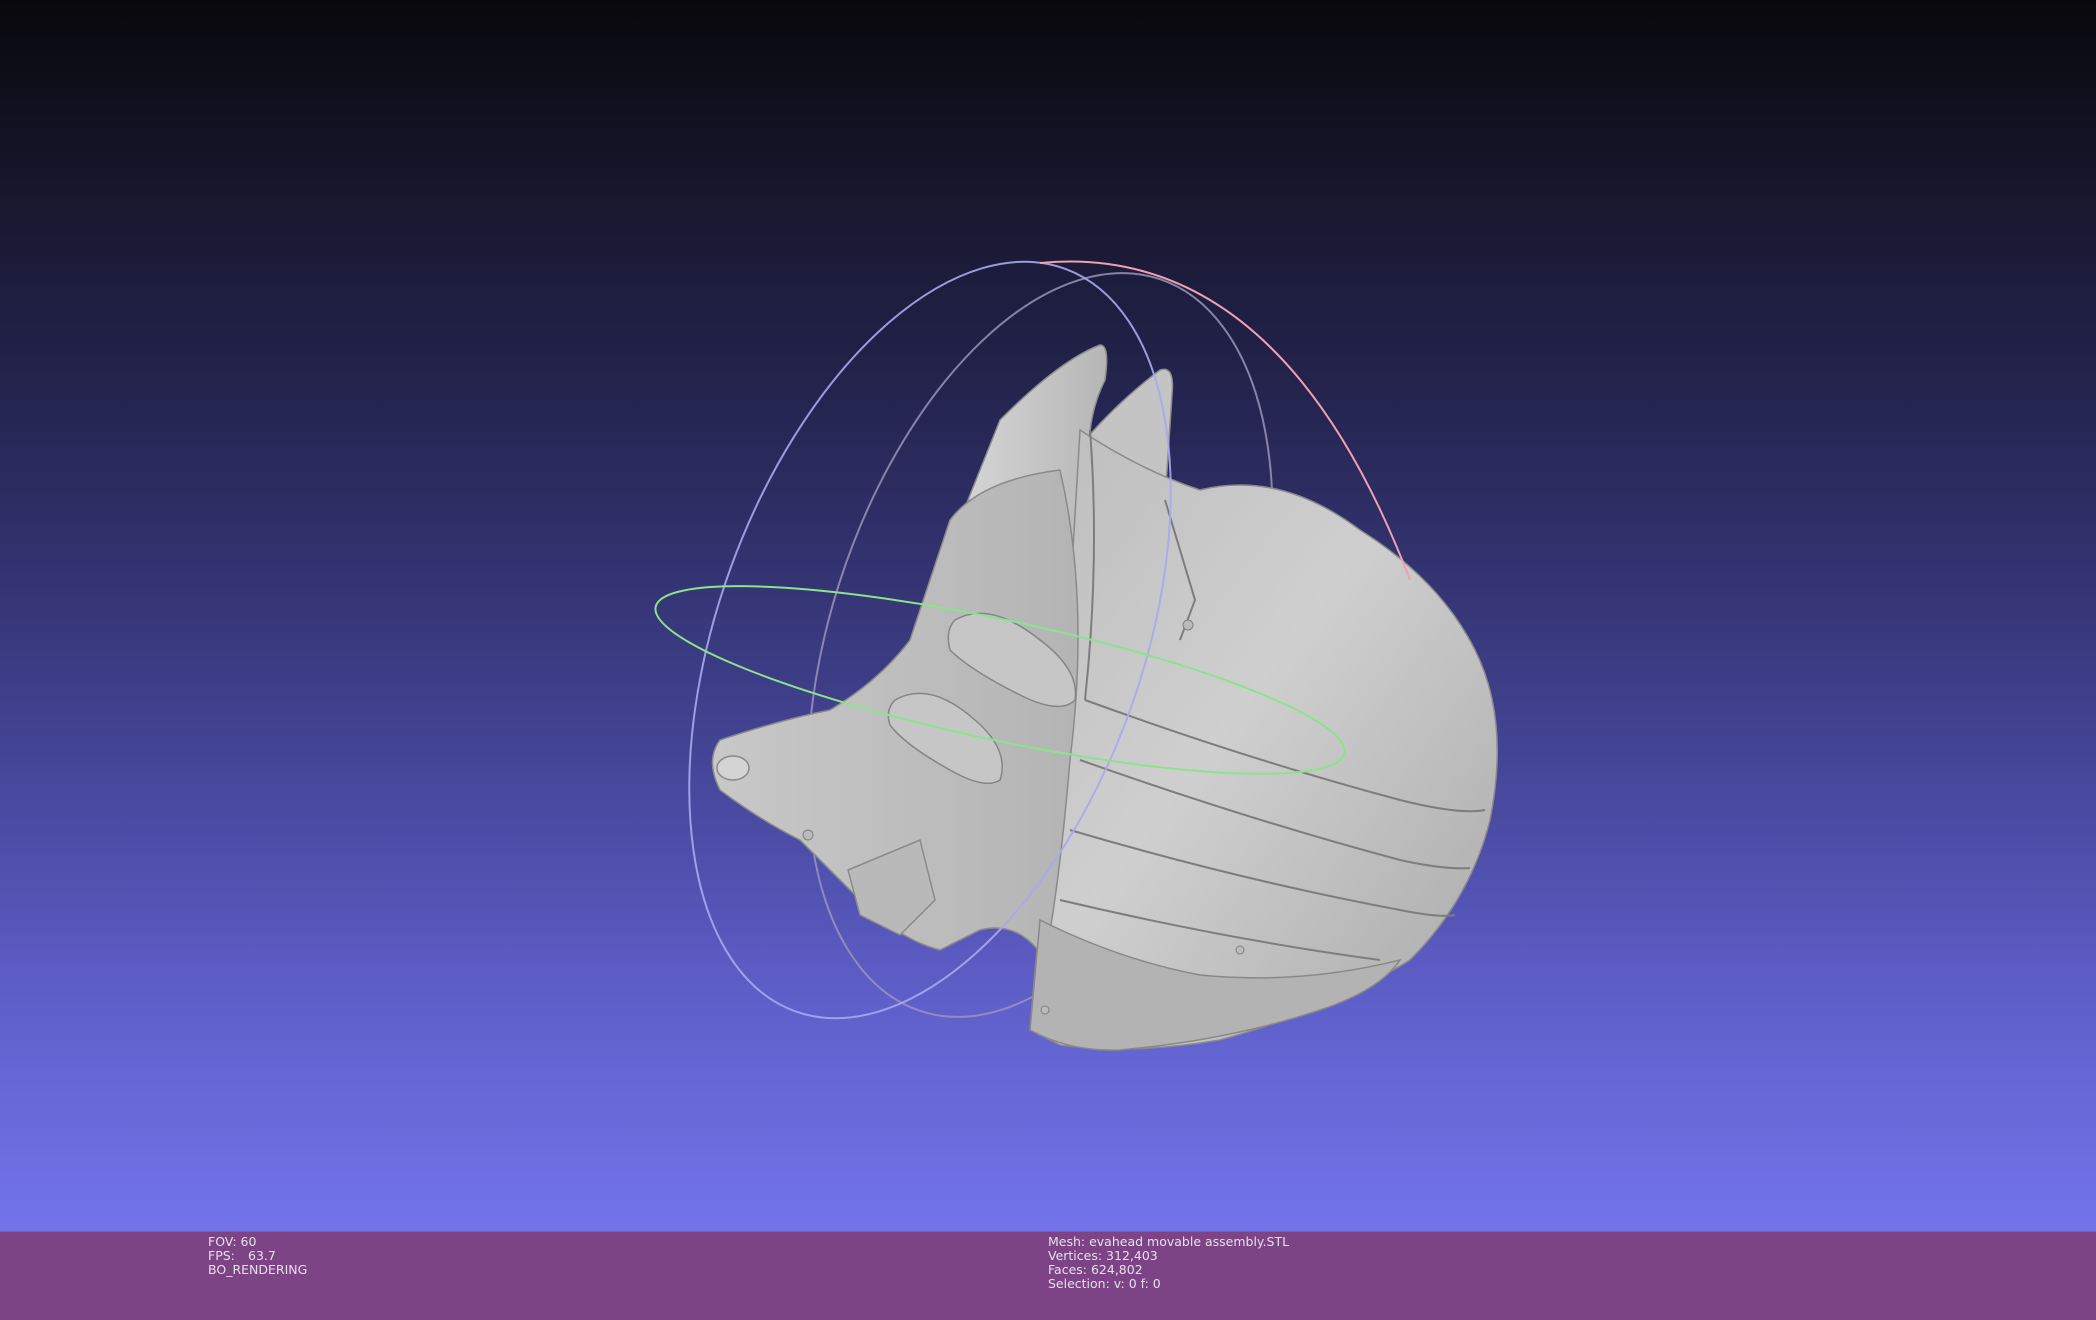  I want to click on selection-readout: Selection: v: 0 f: 0, so click(1104, 1283).